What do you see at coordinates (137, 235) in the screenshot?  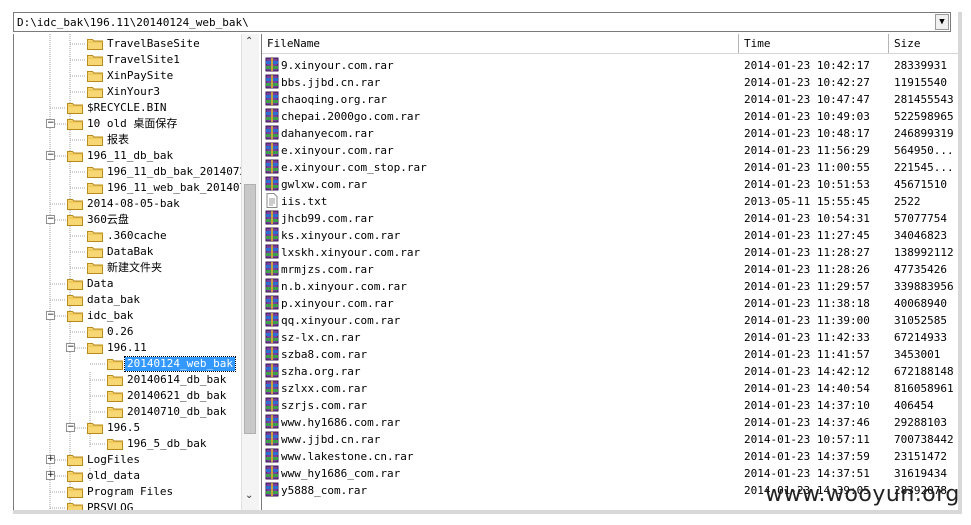 I see `tree-item-label: .360cache` at bounding box center [137, 235].